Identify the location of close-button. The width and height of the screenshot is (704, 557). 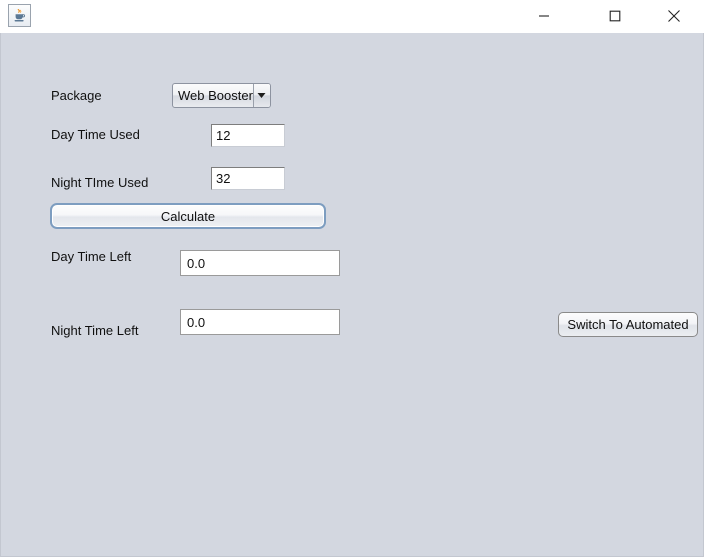
(674, 16).